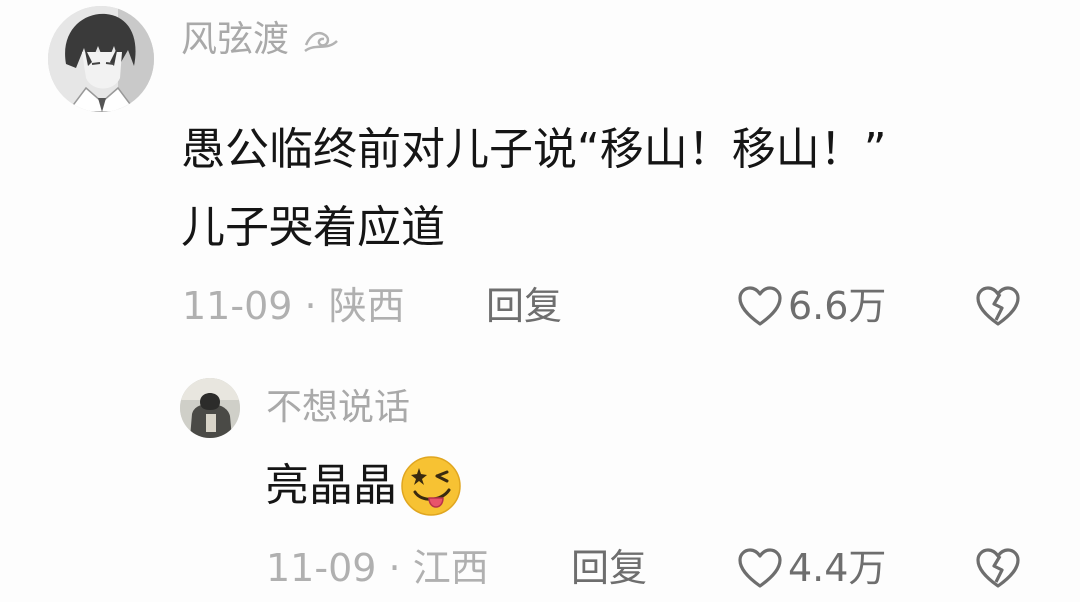 The image size is (1080, 602). What do you see at coordinates (450, 568) in the screenshot?
I see `reply-location: 江西` at bounding box center [450, 568].